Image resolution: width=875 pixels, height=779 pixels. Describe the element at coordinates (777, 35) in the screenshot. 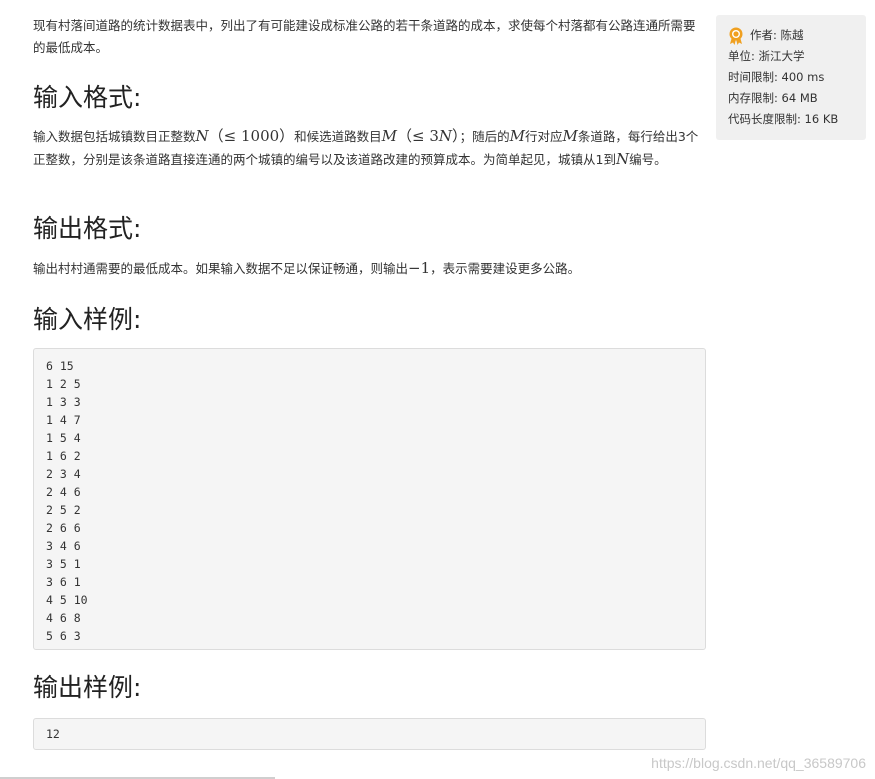

I see `author-text: 作者: 陈越` at that location.